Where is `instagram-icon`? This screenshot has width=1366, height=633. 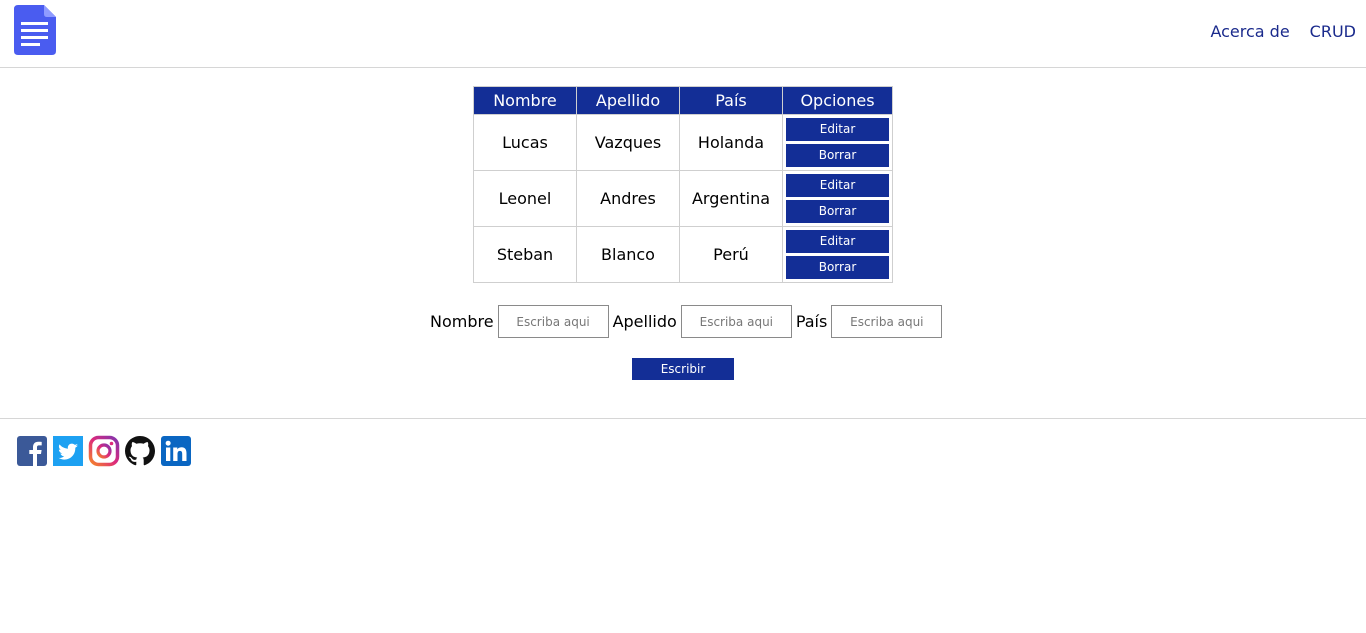
instagram-icon is located at coordinates (104, 451).